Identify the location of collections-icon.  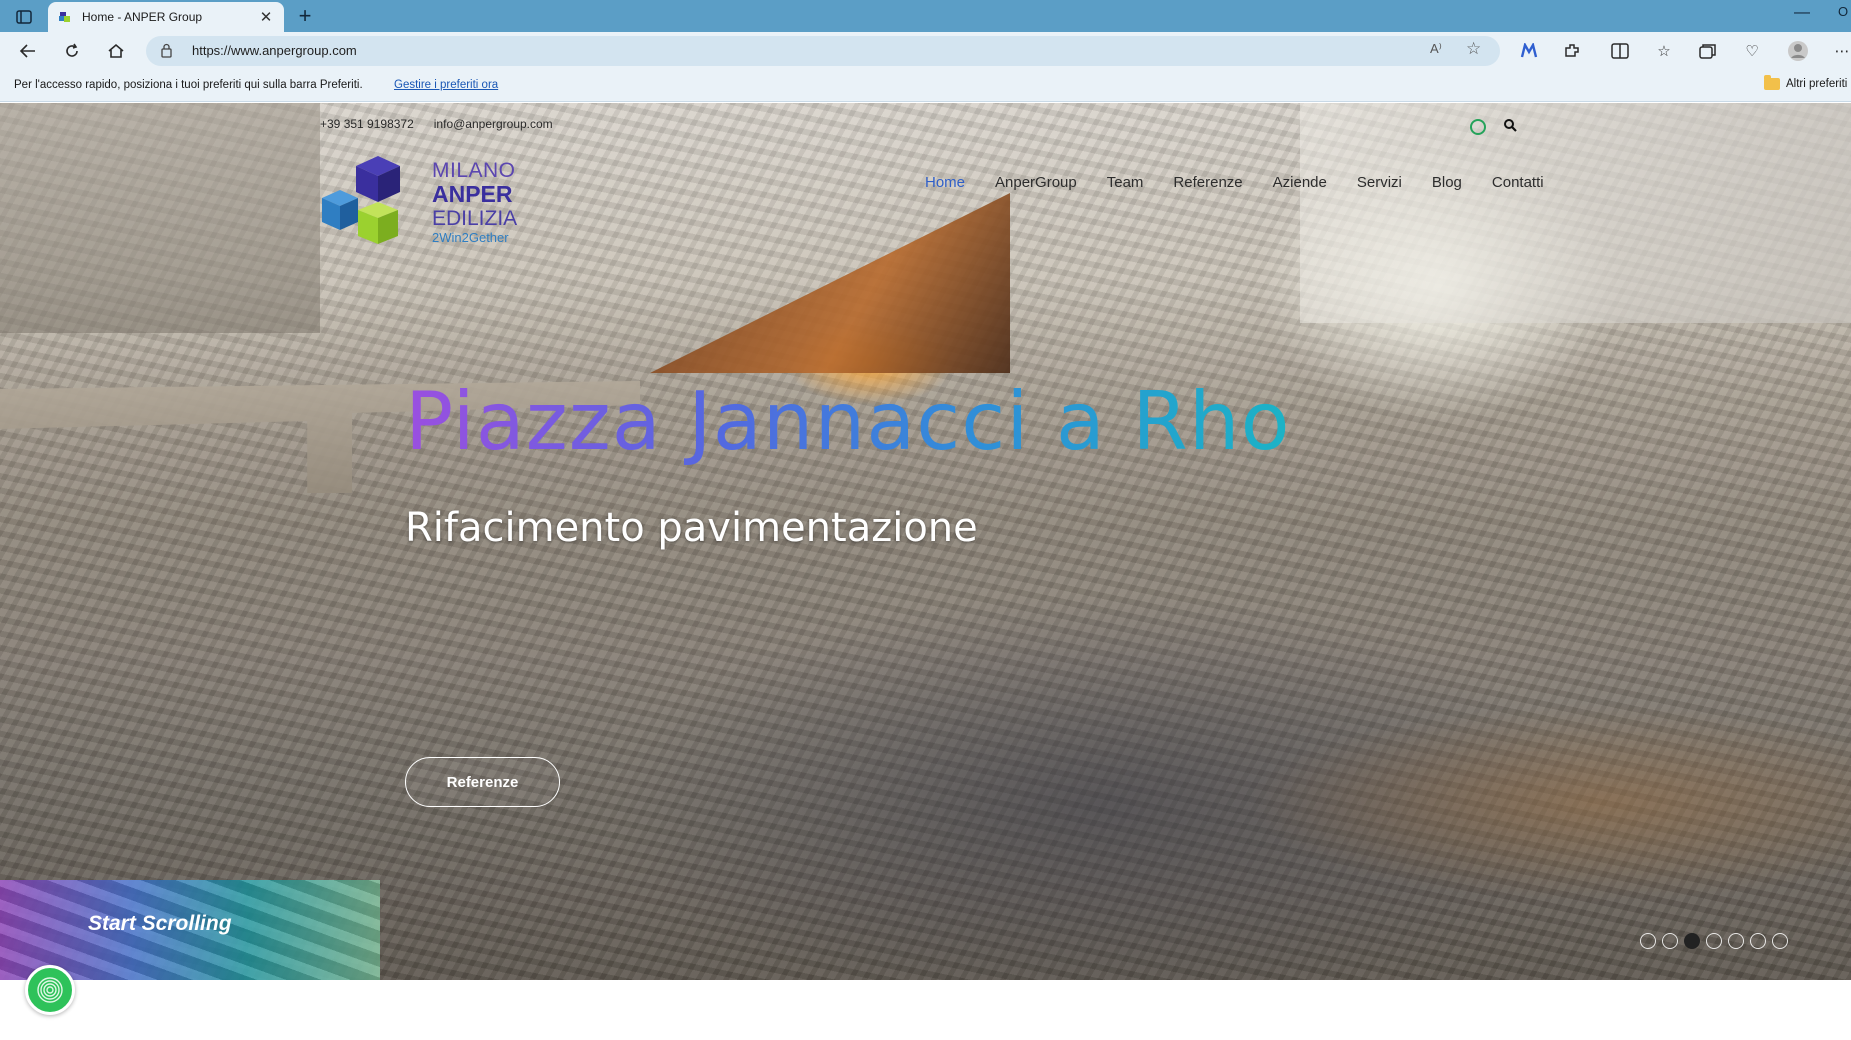
(1708, 51).